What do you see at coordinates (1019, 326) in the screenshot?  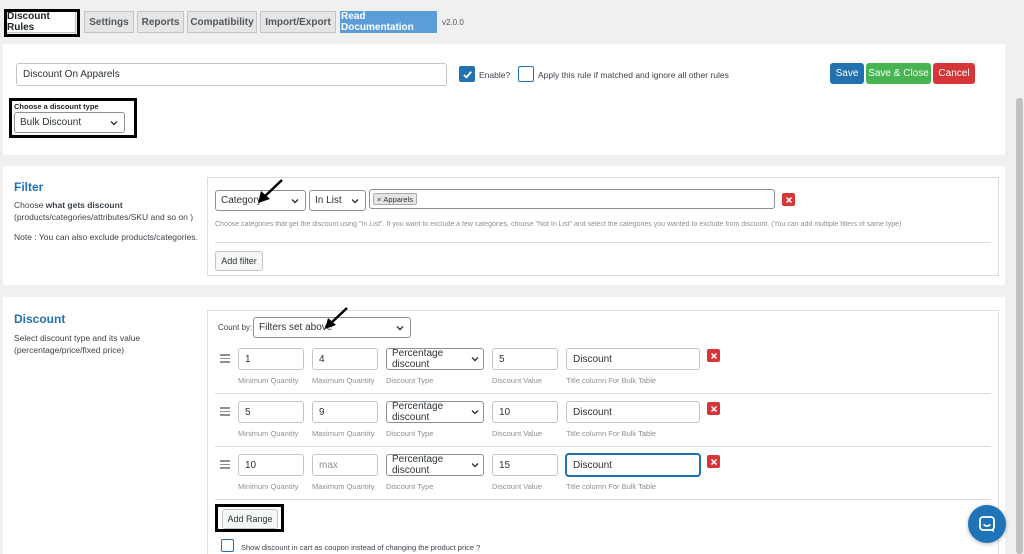 I see `scrollbar-thumb` at bounding box center [1019, 326].